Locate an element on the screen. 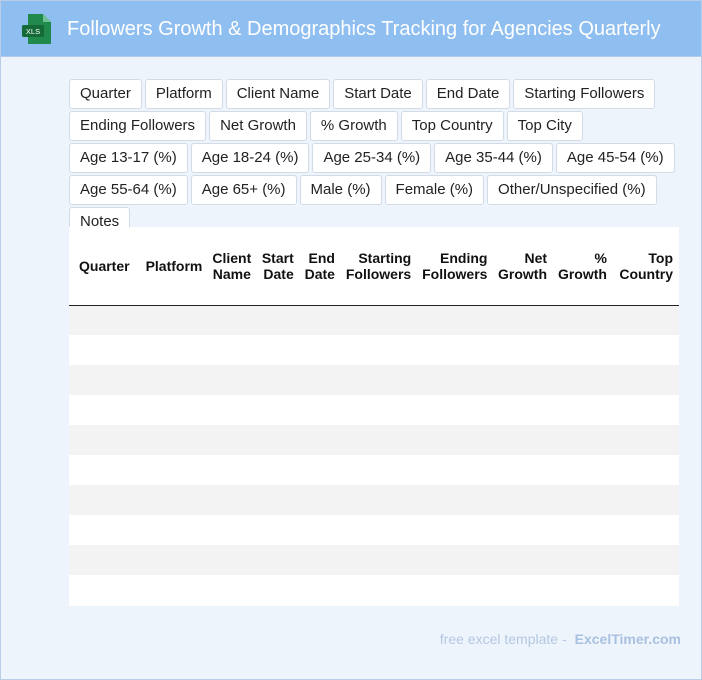 The height and width of the screenshot is (680, 702). field-tag: Platform is located at coordinates (183, 94).